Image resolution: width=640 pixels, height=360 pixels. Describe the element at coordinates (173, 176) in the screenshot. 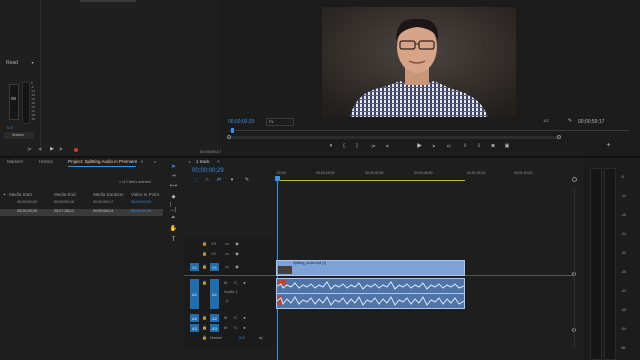

I see `track-select-icon: ⇥` at that location.